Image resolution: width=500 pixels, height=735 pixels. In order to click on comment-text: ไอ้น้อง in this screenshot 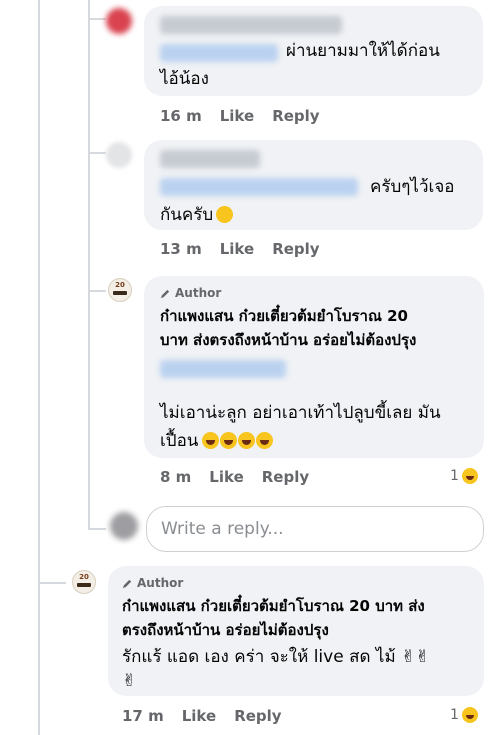, I will do `click(184, 79)`.